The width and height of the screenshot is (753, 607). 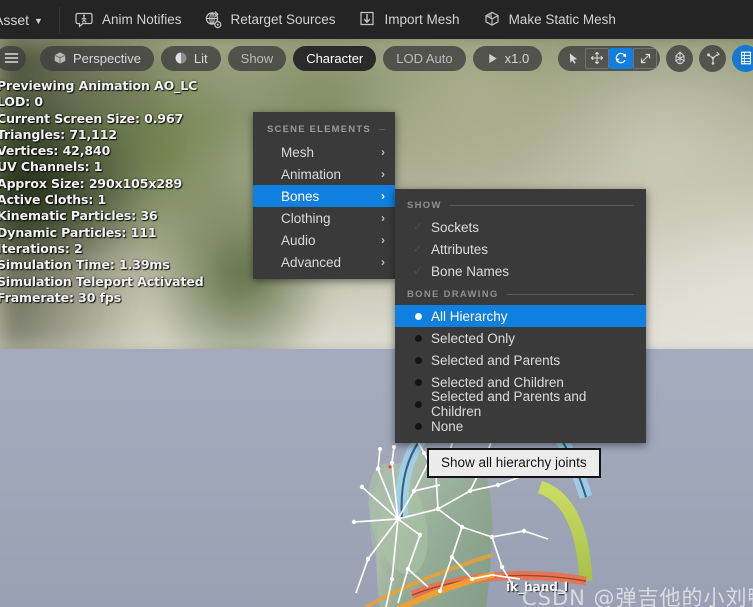 What do you see at coordinates (368, 20) in the screenshot?
I see `import-mesh-icon` at bounding box center [368, 20].